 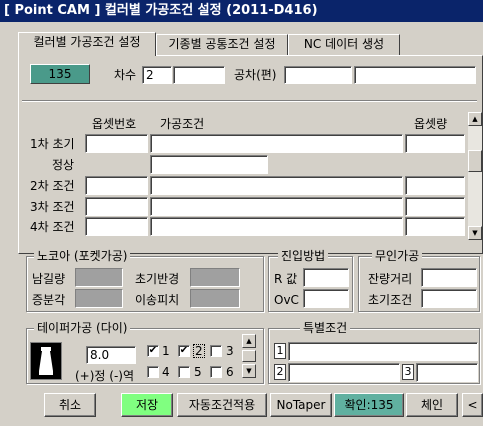 I want to click on window-title: [ Point CAM ] 컬러별 가공조건 설정 (2011-D416), so click(x=241, y=11).